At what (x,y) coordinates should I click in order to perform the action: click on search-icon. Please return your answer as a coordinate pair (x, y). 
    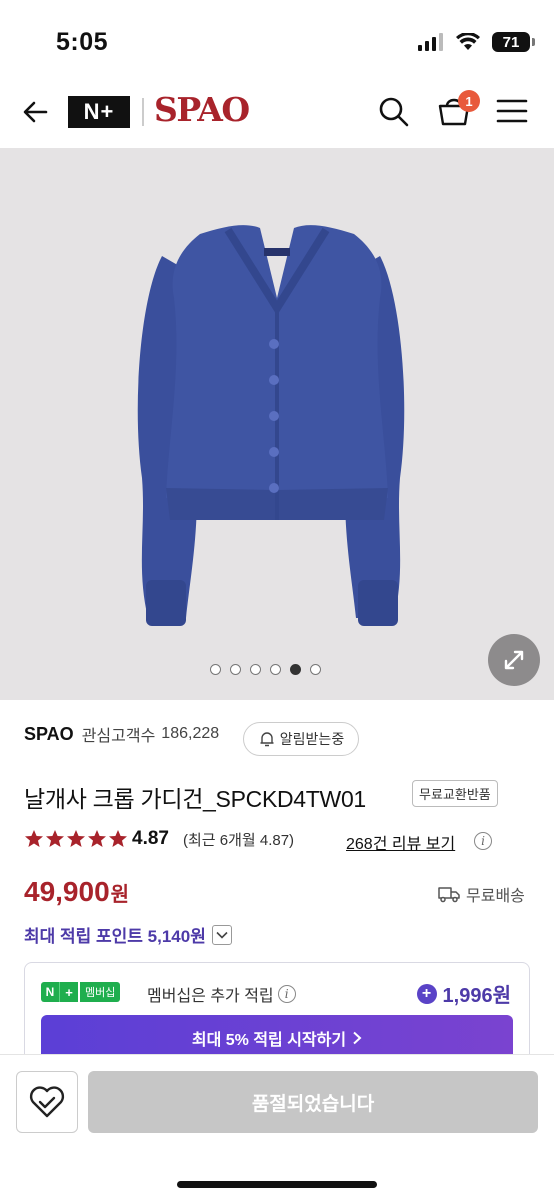
    Looking at the image, I should click on (394, 112).